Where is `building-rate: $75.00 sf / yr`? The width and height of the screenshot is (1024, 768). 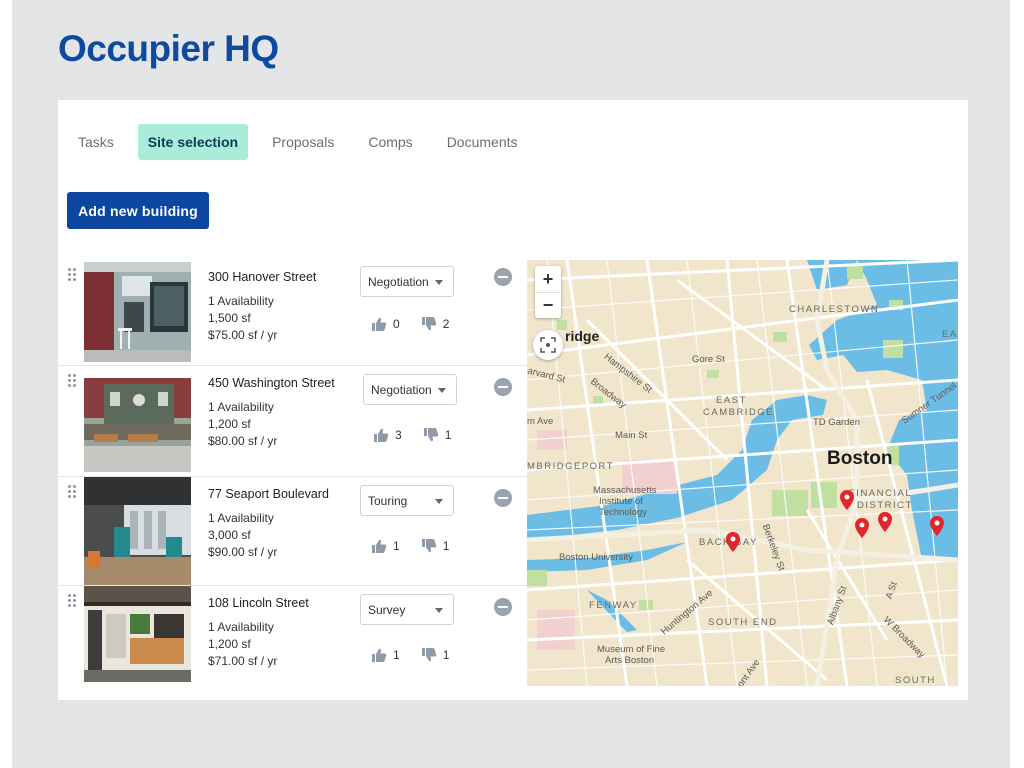
building-rate: $75.00 sf / yr is located at coordinates (243, 335).